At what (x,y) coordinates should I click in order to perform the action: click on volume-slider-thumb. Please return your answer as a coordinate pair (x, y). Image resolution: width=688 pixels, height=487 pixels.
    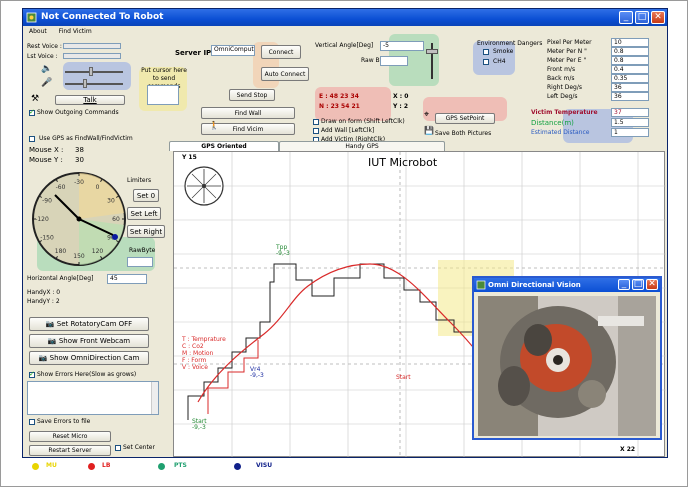
    Looking at the image, I should click on (91, 71).